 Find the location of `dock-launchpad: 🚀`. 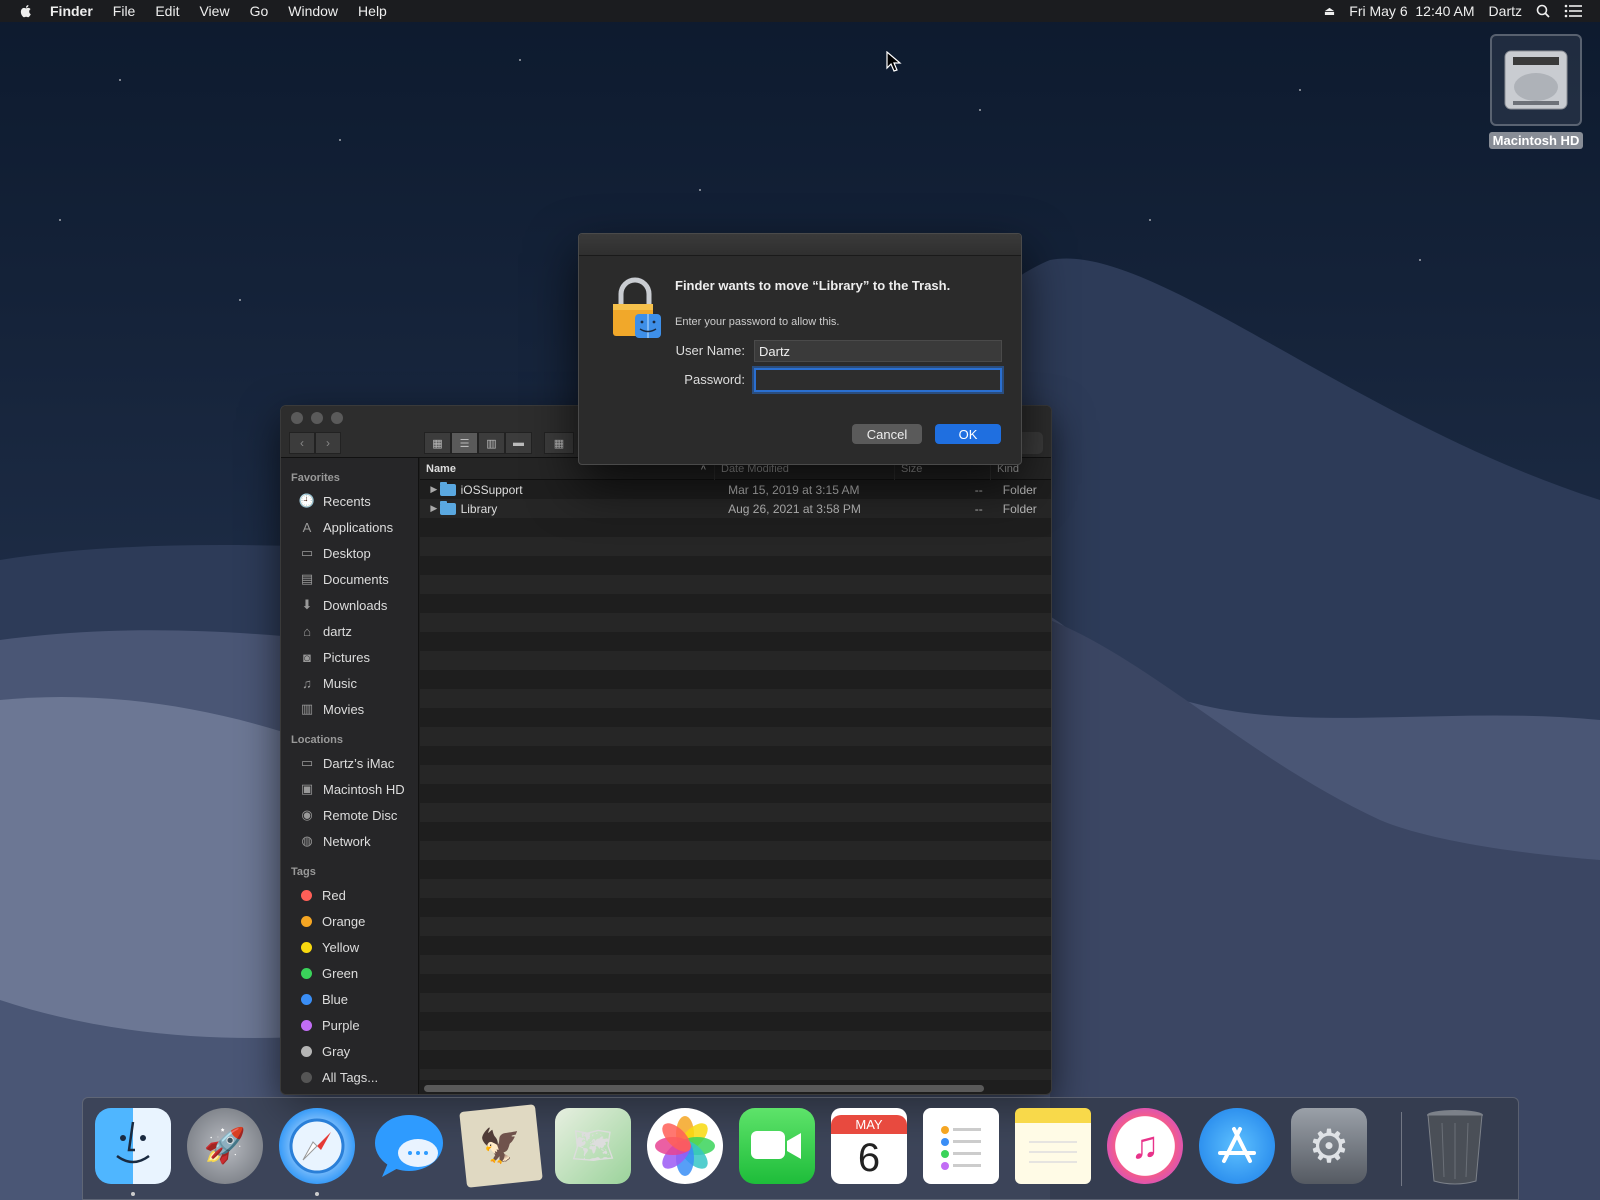

dock-launchpad: 🚀 is located at coordinates (225, 1146).